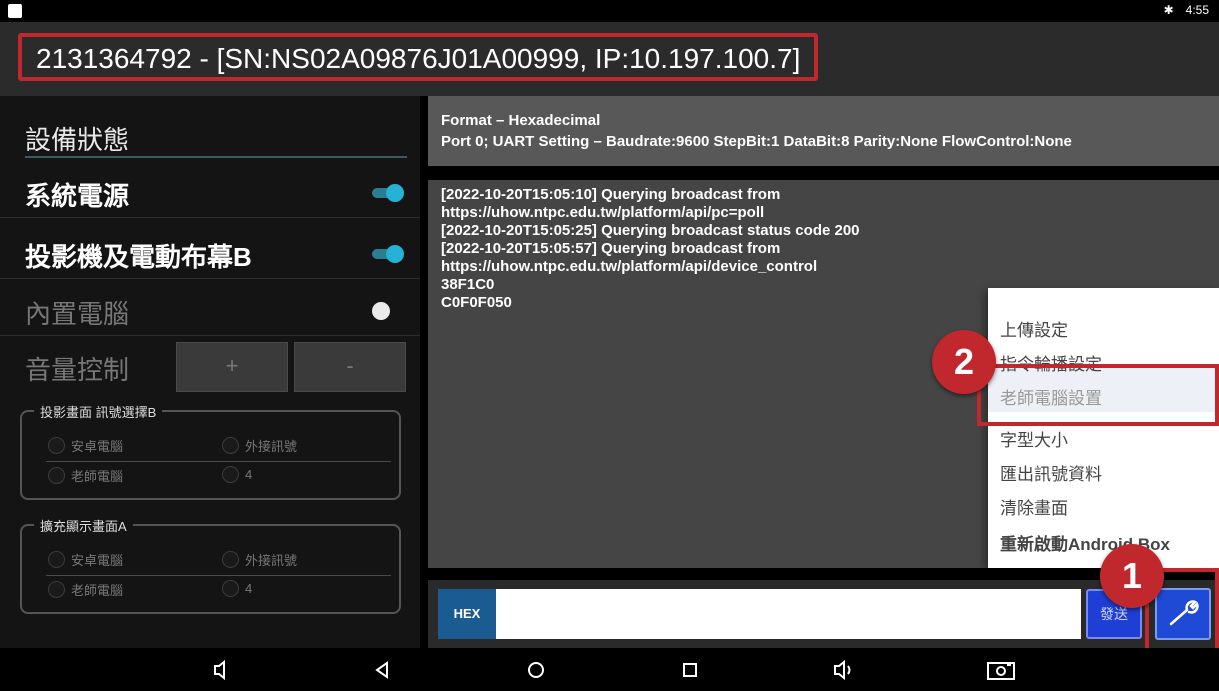 This screenshot has width=1219, height=691. I want to click on volume-down-icon, so click(222, 670).